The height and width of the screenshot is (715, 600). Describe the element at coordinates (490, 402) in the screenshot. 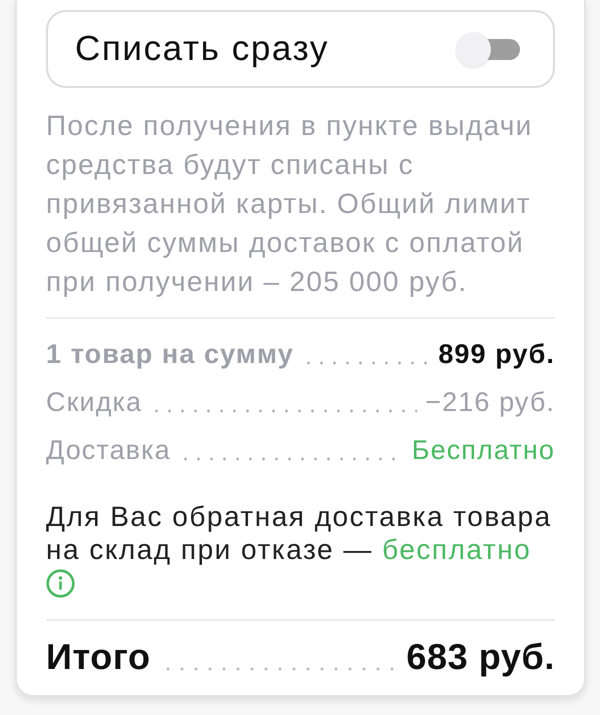

I see `discount-value: −216 руб.` at that location.